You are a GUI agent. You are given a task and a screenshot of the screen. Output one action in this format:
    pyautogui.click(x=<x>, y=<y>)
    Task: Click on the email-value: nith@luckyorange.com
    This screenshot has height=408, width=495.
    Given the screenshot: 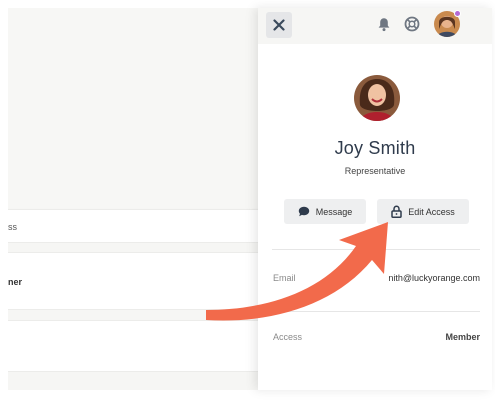 What is the action you would take?
    pyautogui.click(x=434, y=278)
    